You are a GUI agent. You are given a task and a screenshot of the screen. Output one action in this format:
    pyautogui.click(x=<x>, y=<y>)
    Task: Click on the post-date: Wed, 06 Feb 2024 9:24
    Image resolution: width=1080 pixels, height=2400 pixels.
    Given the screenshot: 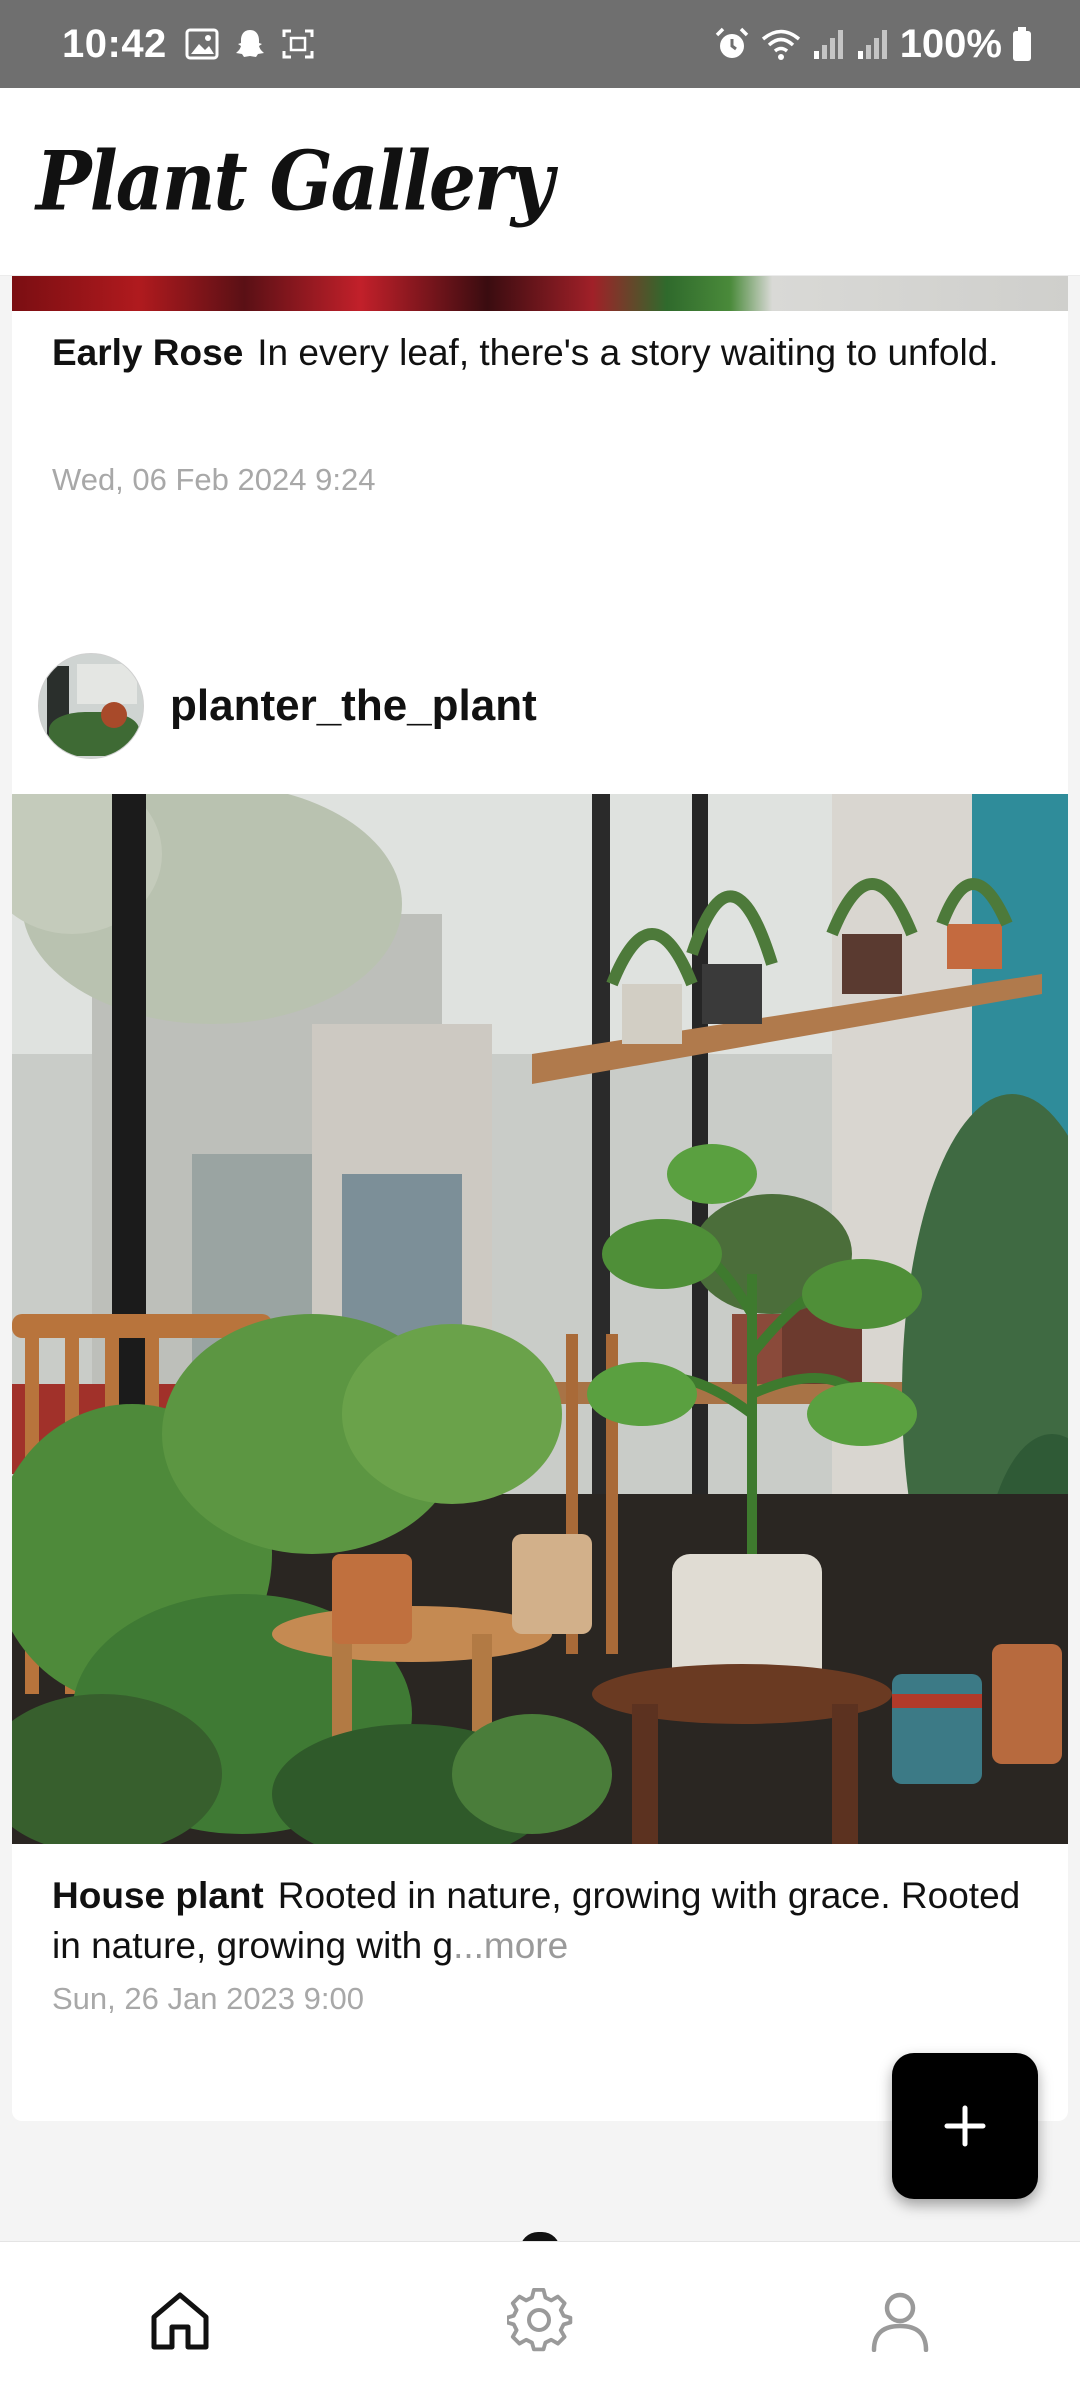 What is the action you would take?
    pyautogui.click(x=214, y=479)
    